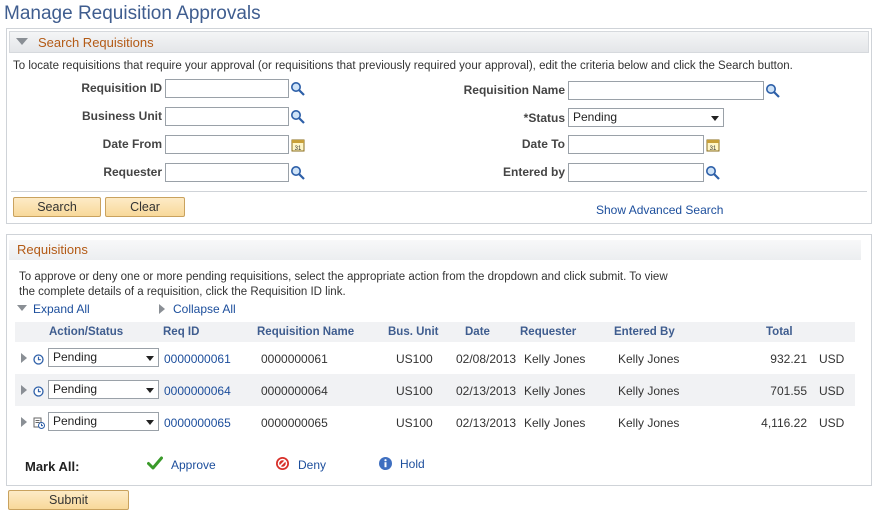 The image size is (876, 516). I want to click on collapse-triangle-icon, so click(22, 41).